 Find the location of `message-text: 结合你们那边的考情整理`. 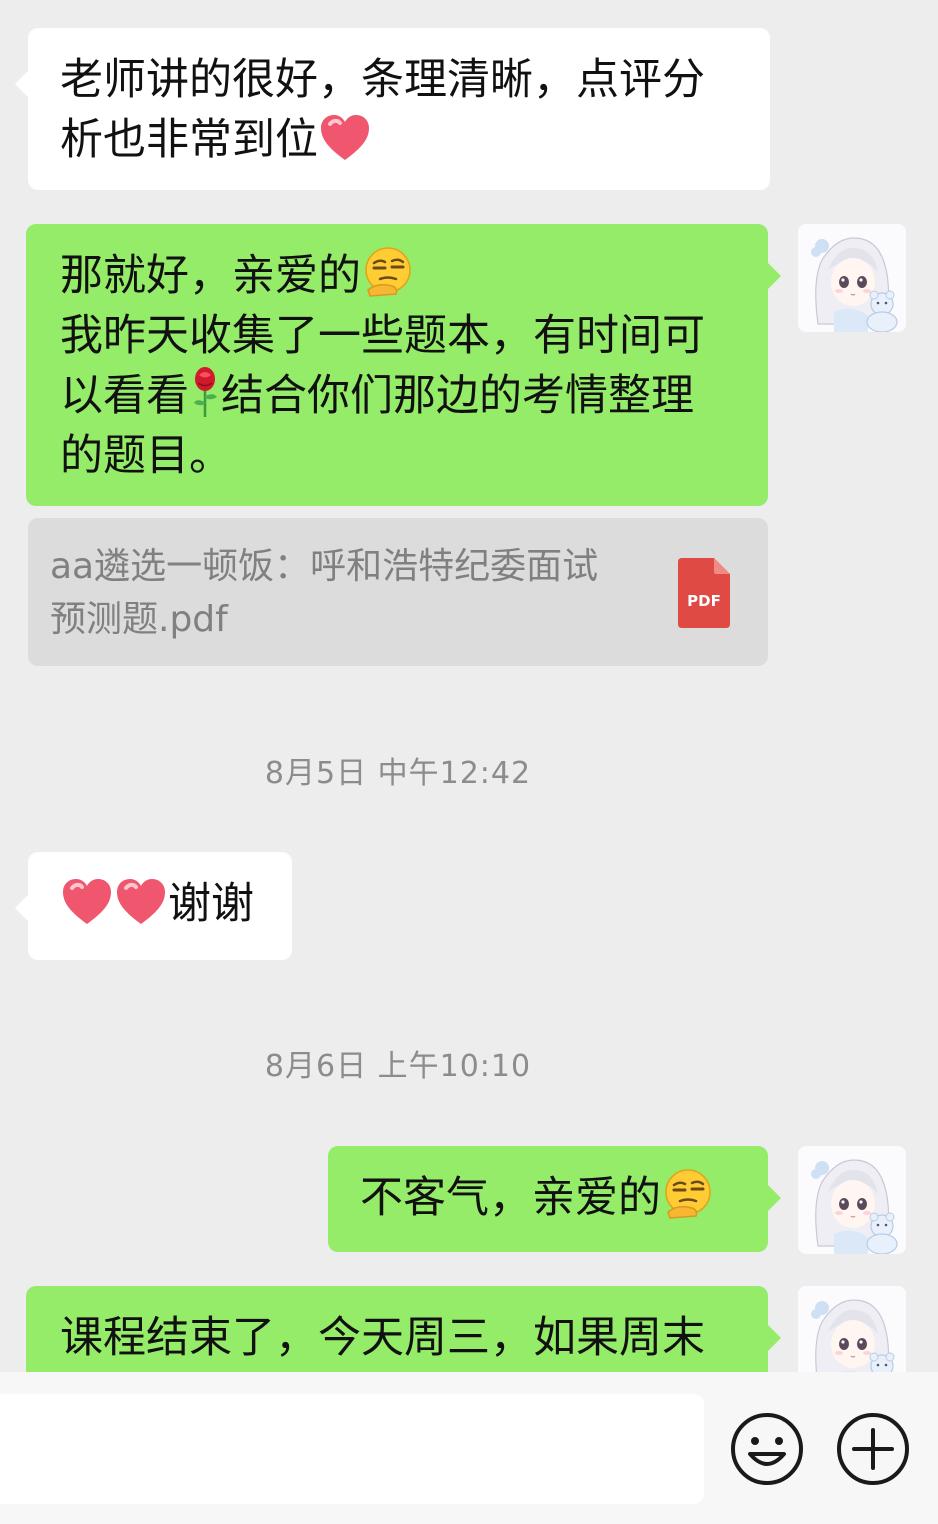

message-text: 结合你们那边的考情整理 is located at coordinates (457, 396).